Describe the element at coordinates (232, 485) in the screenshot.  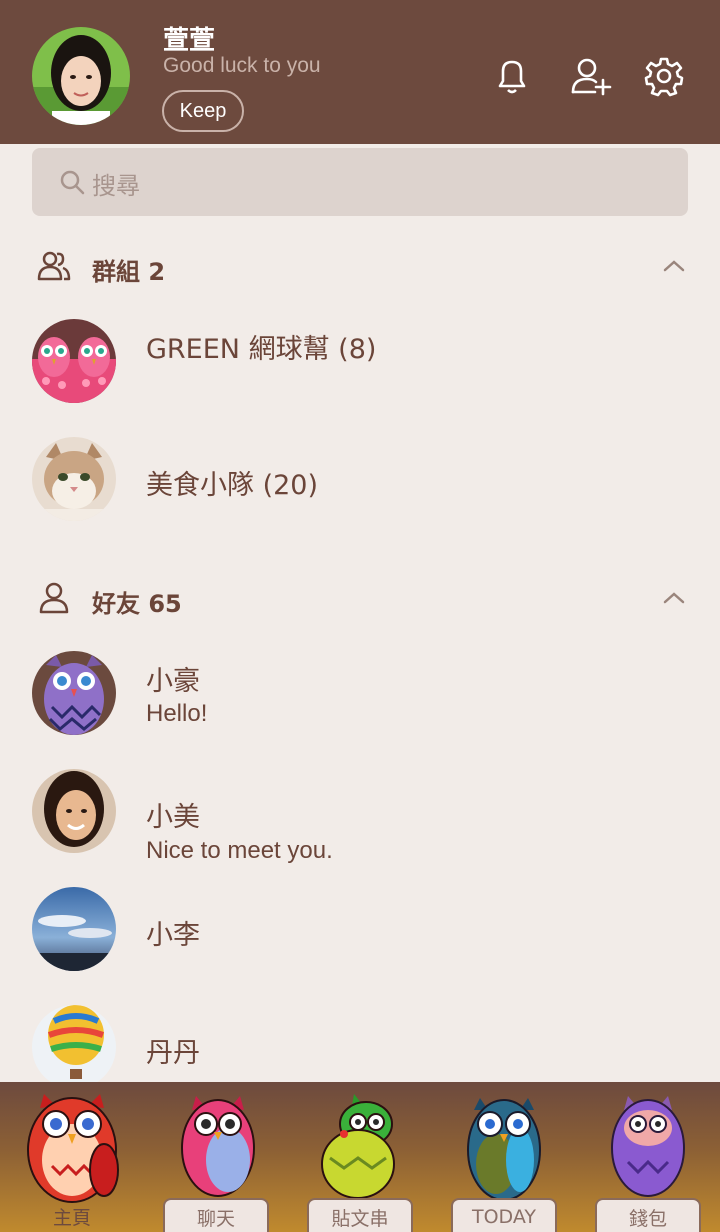
I see `group-name: 美食小隊 (20)` at that location.